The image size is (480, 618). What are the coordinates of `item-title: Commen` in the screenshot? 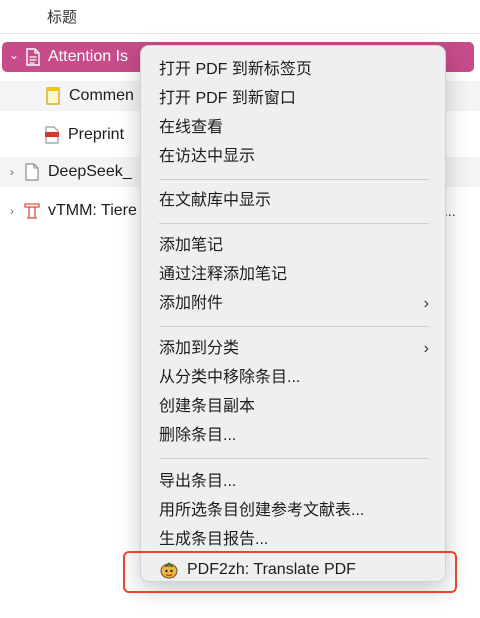 It's located at (101, 95).